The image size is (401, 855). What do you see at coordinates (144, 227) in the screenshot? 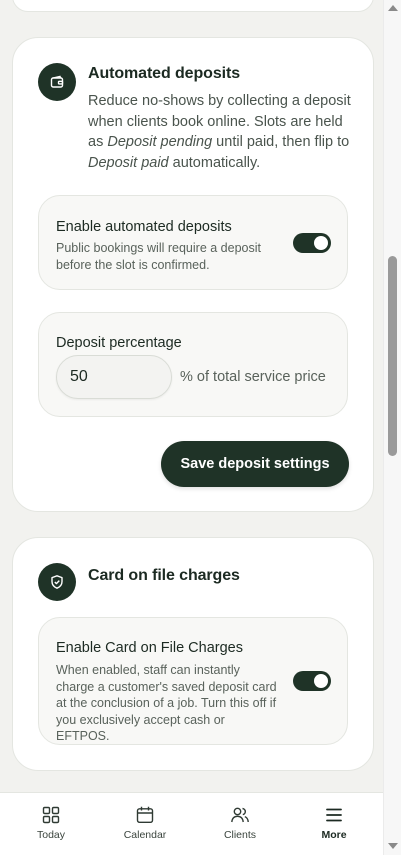
I see `enable-deposits-label: Enable automated deposits` at bounding box center [144, 227].